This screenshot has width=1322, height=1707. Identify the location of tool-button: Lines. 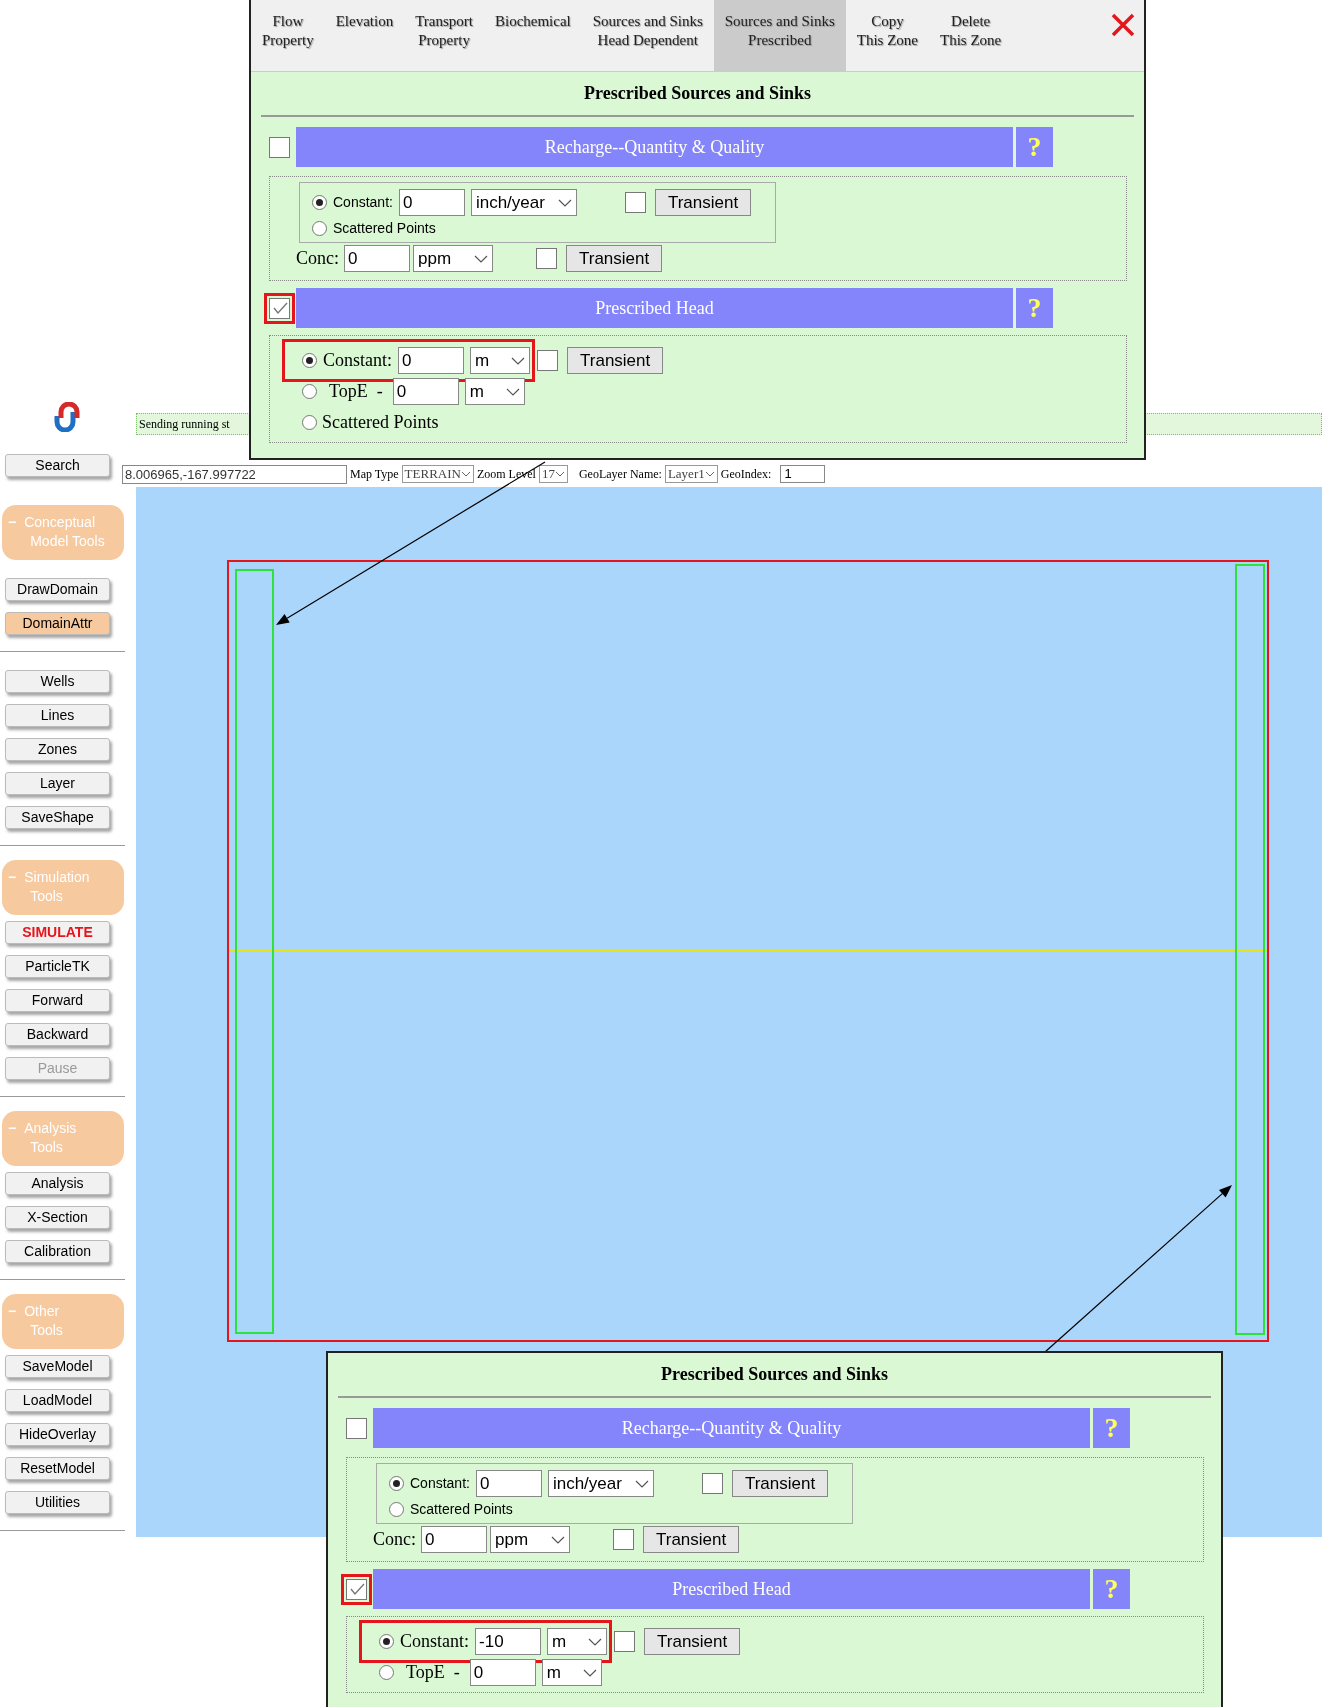
(57, 715).